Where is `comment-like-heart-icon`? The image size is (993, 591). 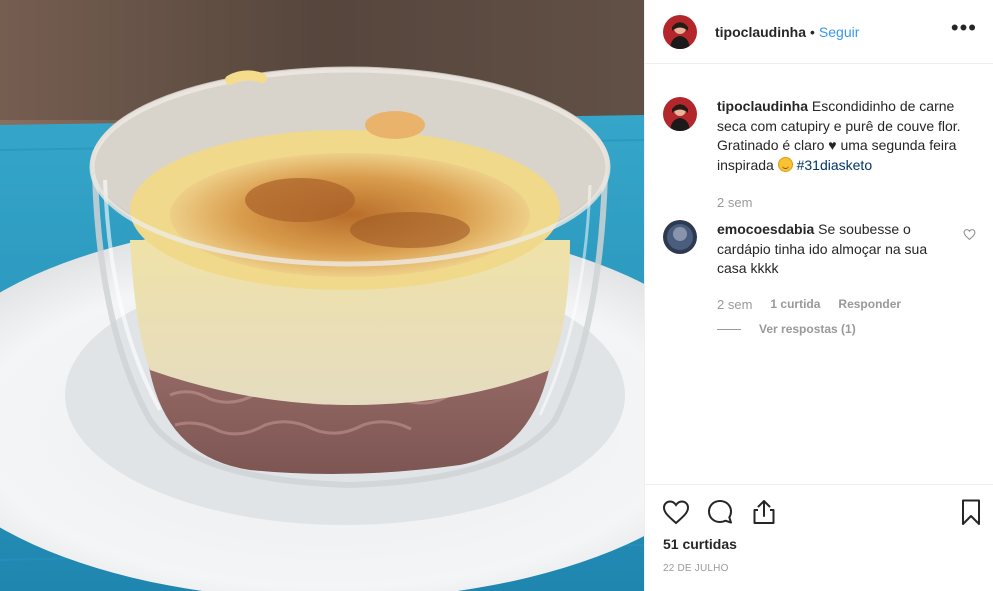
comment-like-heart-icon is located at coordinates (969, 234).